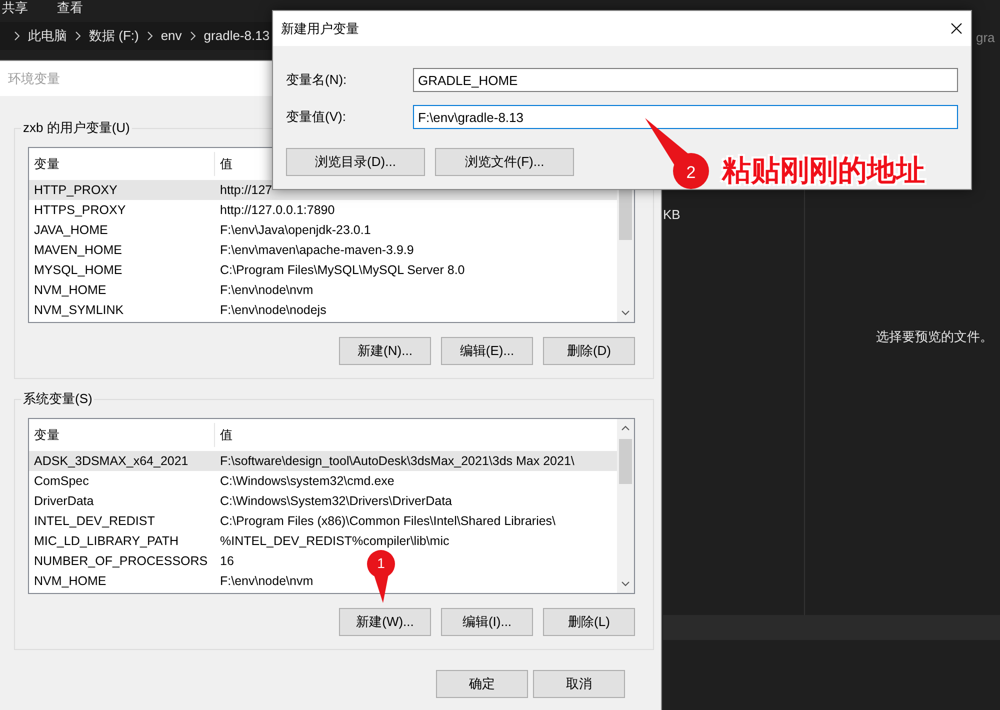 This screenshot has height=710, width=1000. What do you see at coordinates (316, 117) in the screenshot?
I see `field-label: 变量值(V):` at bounding box center [316, 117].